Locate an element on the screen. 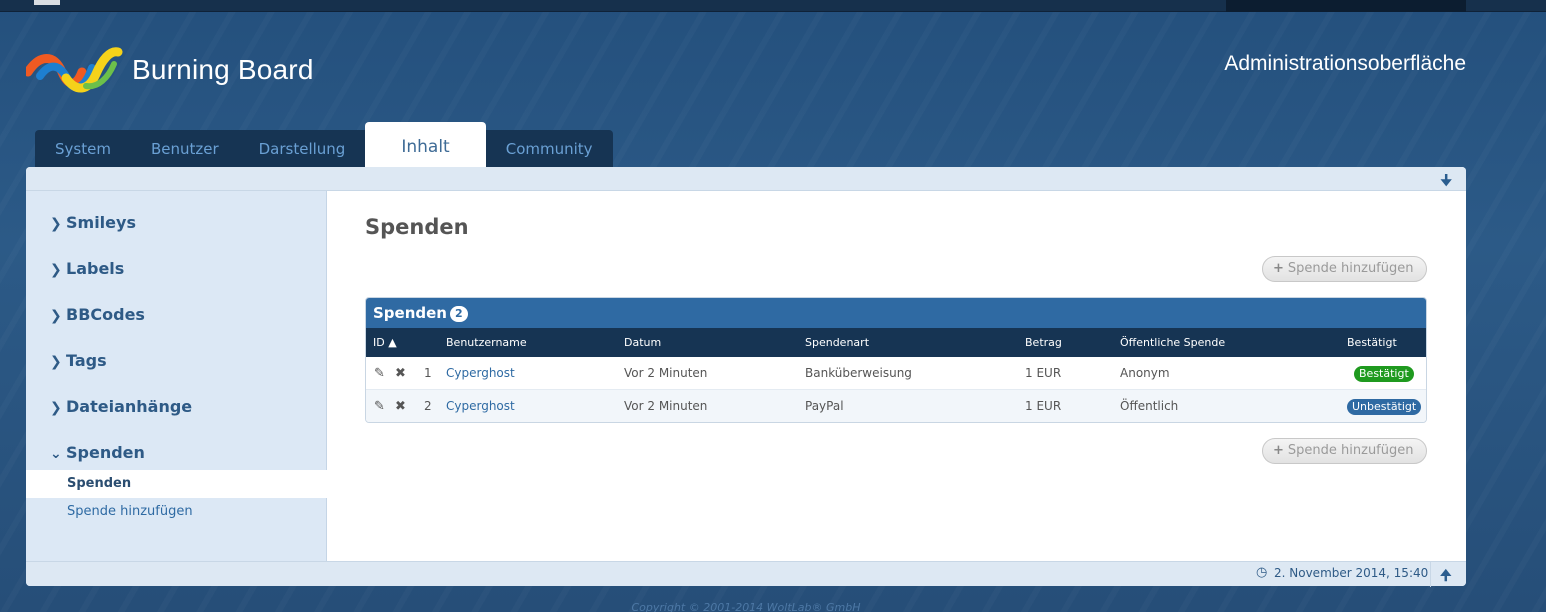  cell-public: Anonym is located at coordinates (1145, 373).